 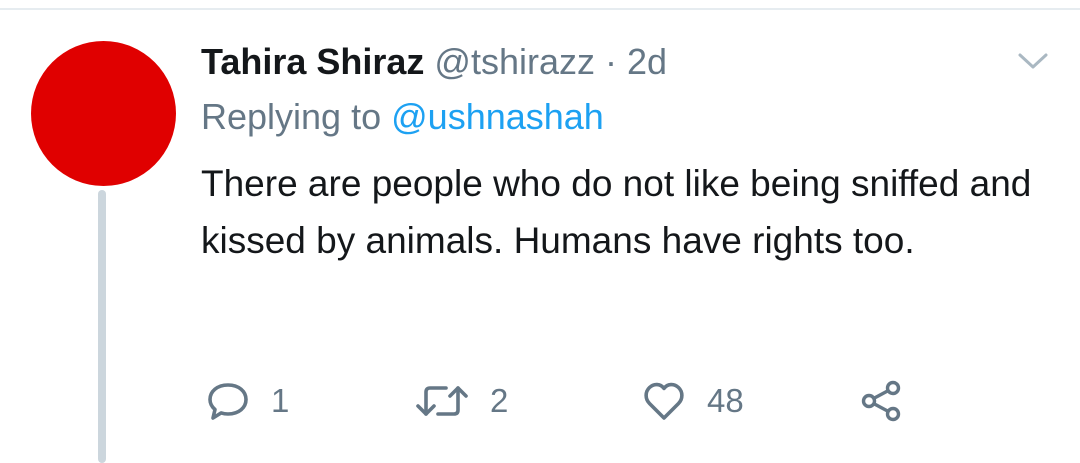 I want to click on tweet-header: Tahira Shiraz @tshirazz · 2d, so click(x=434, y=62).